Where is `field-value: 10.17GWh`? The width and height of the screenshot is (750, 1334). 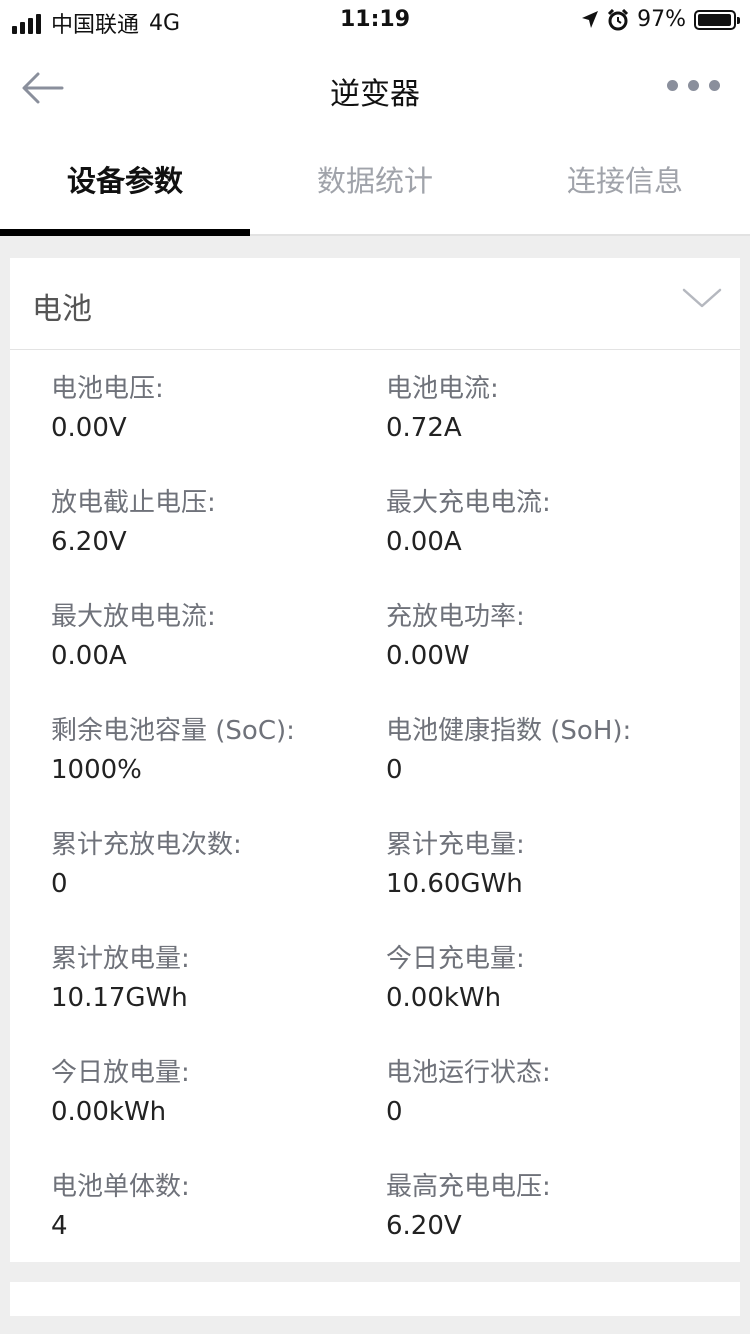
field-value: 10.17GWh is located at coordinates (119, 998).